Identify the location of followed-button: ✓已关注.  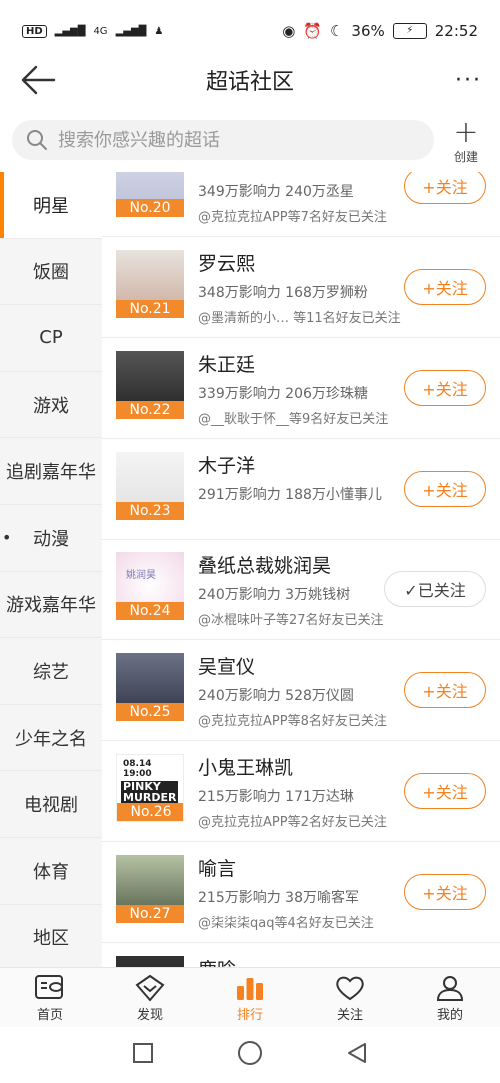
(435, 589).